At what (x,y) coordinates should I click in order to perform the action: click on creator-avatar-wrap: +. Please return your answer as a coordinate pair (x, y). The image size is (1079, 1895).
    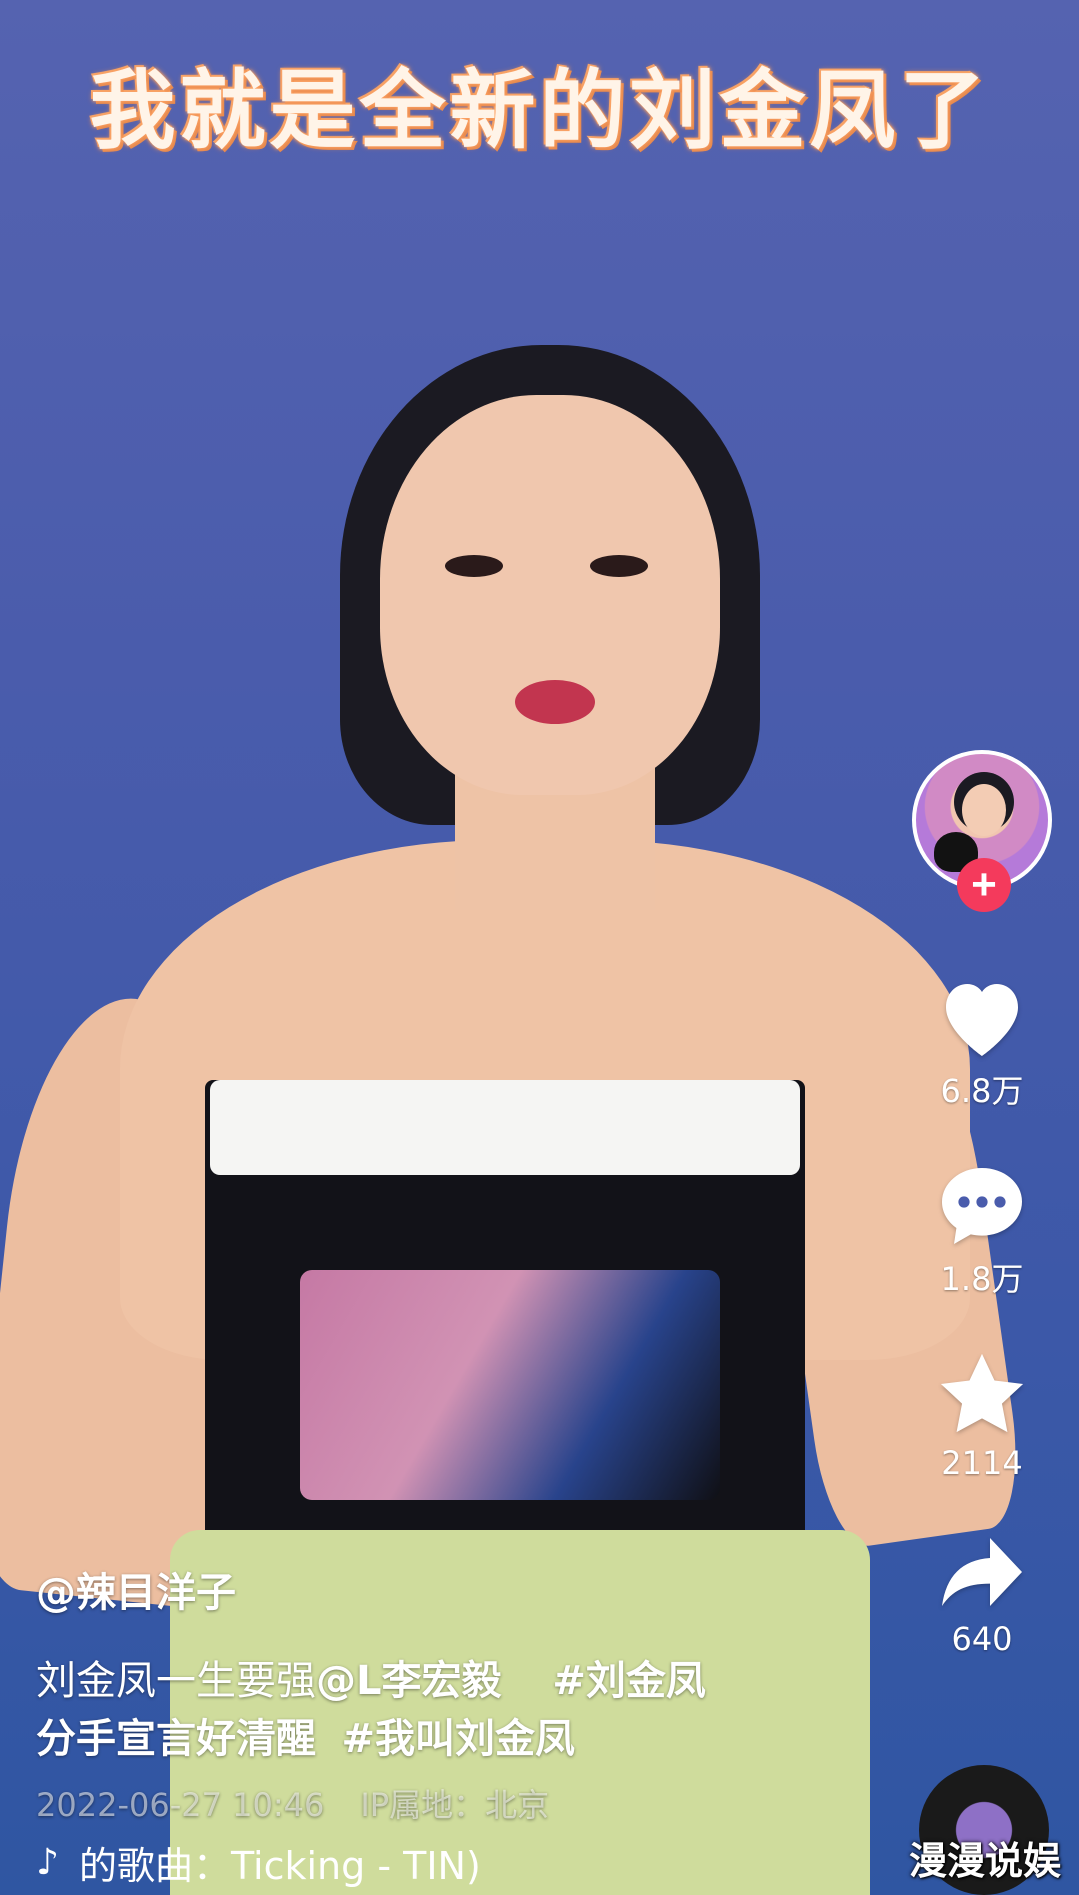
    Looking at the image, I should click on (982, 831).